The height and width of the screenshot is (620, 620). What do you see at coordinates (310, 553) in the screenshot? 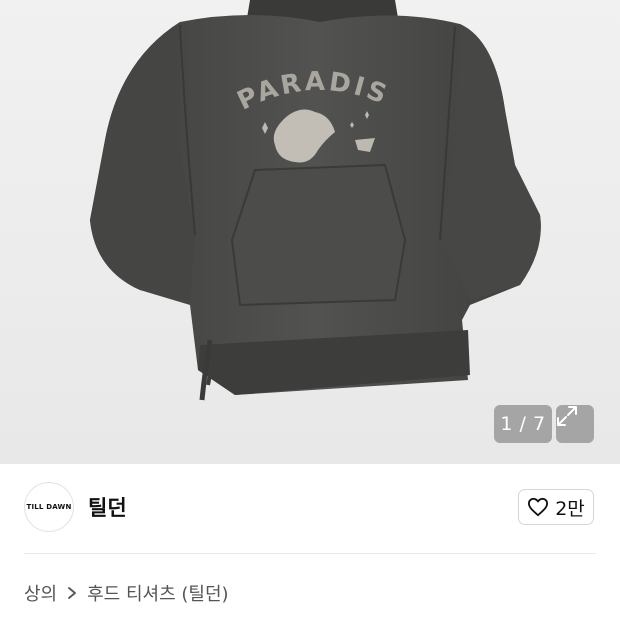
I see `divider` at bounding box center [310, 553].